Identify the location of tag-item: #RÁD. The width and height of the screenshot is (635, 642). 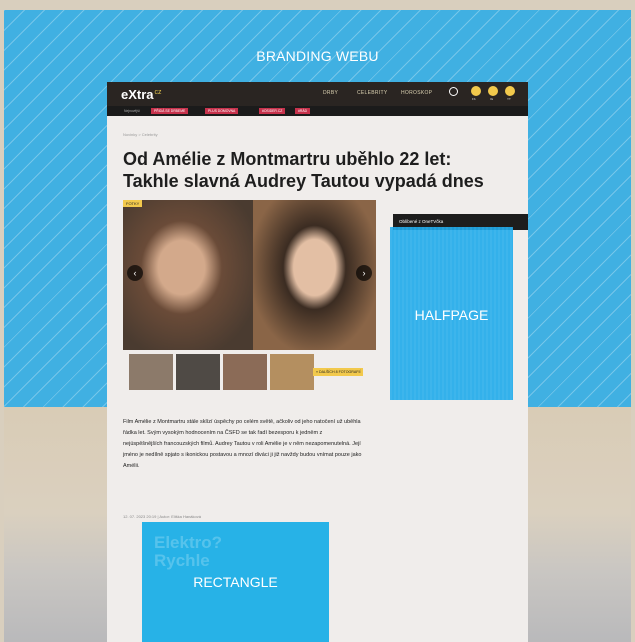
(303, 111).